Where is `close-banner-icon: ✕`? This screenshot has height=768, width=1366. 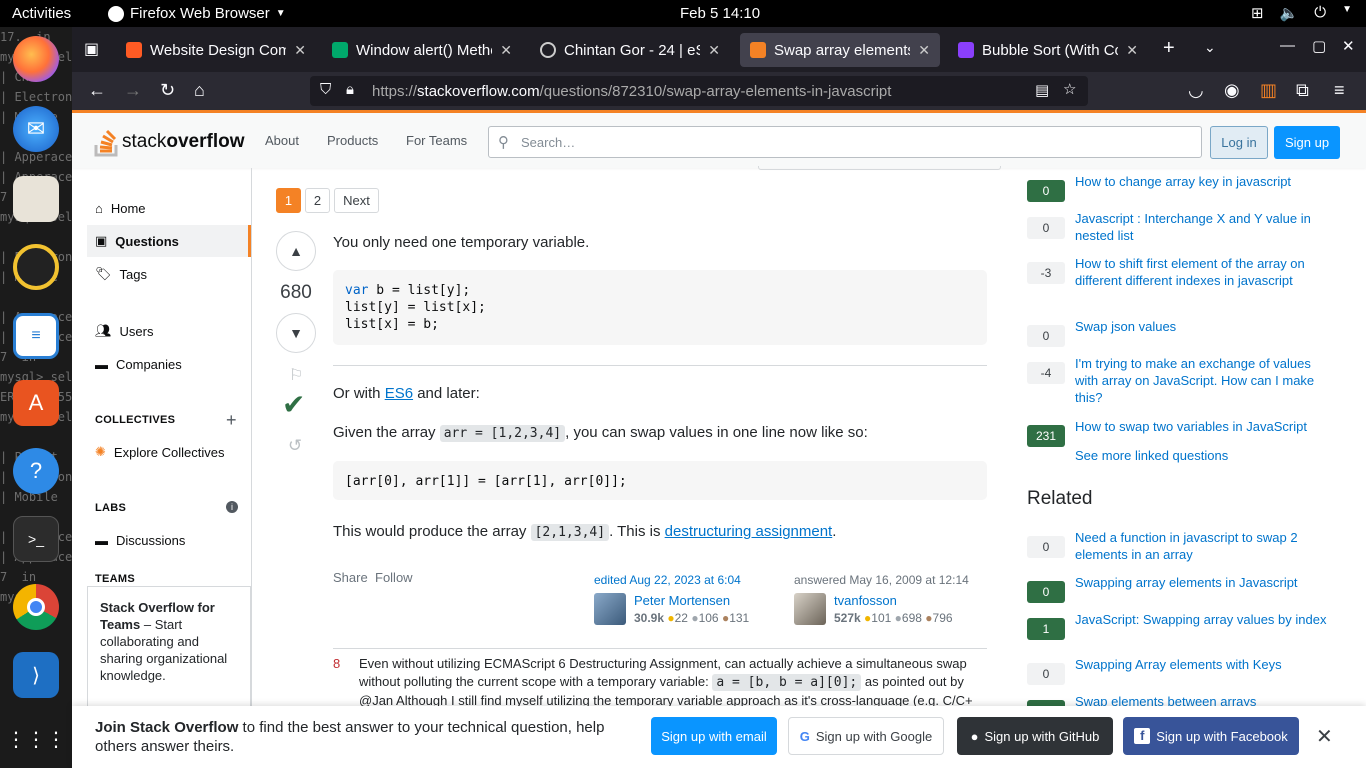 close-banner-icon: ✕ is located at coordinates (1324, 736).